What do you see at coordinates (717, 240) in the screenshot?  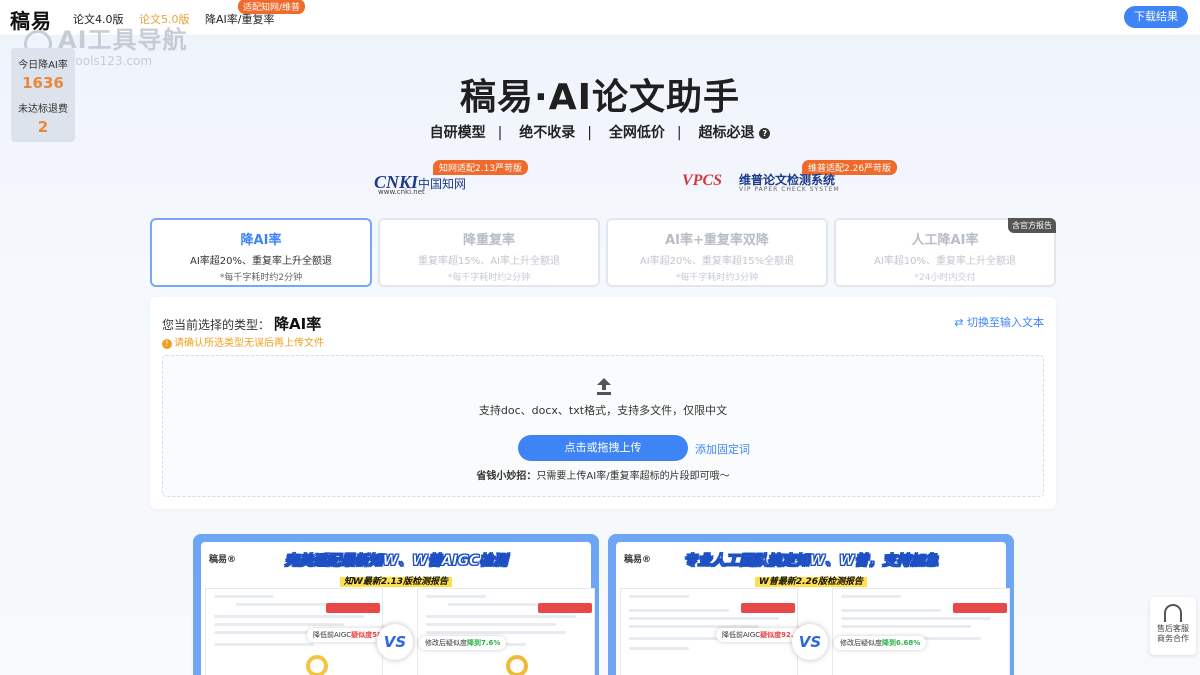 I see `mode-title: AI率+重复率双降` at bounding box center [717, 240].